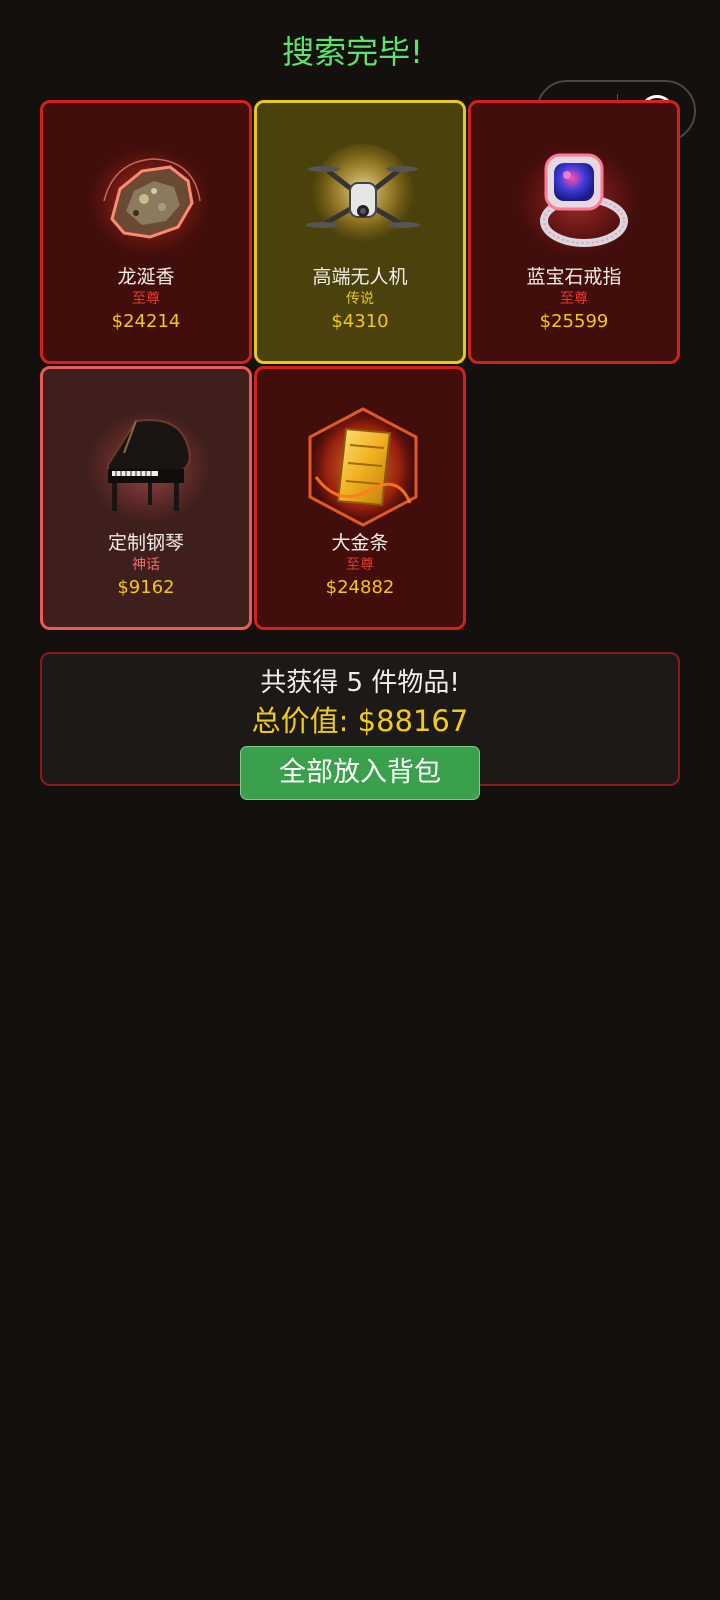 Image resolution: width=720 pixels, height=1600 pixels. Describe the element at coordinates (360, 683) in the screenshot. I see `item-count-text: 共获得 5 件物品!` at that location.